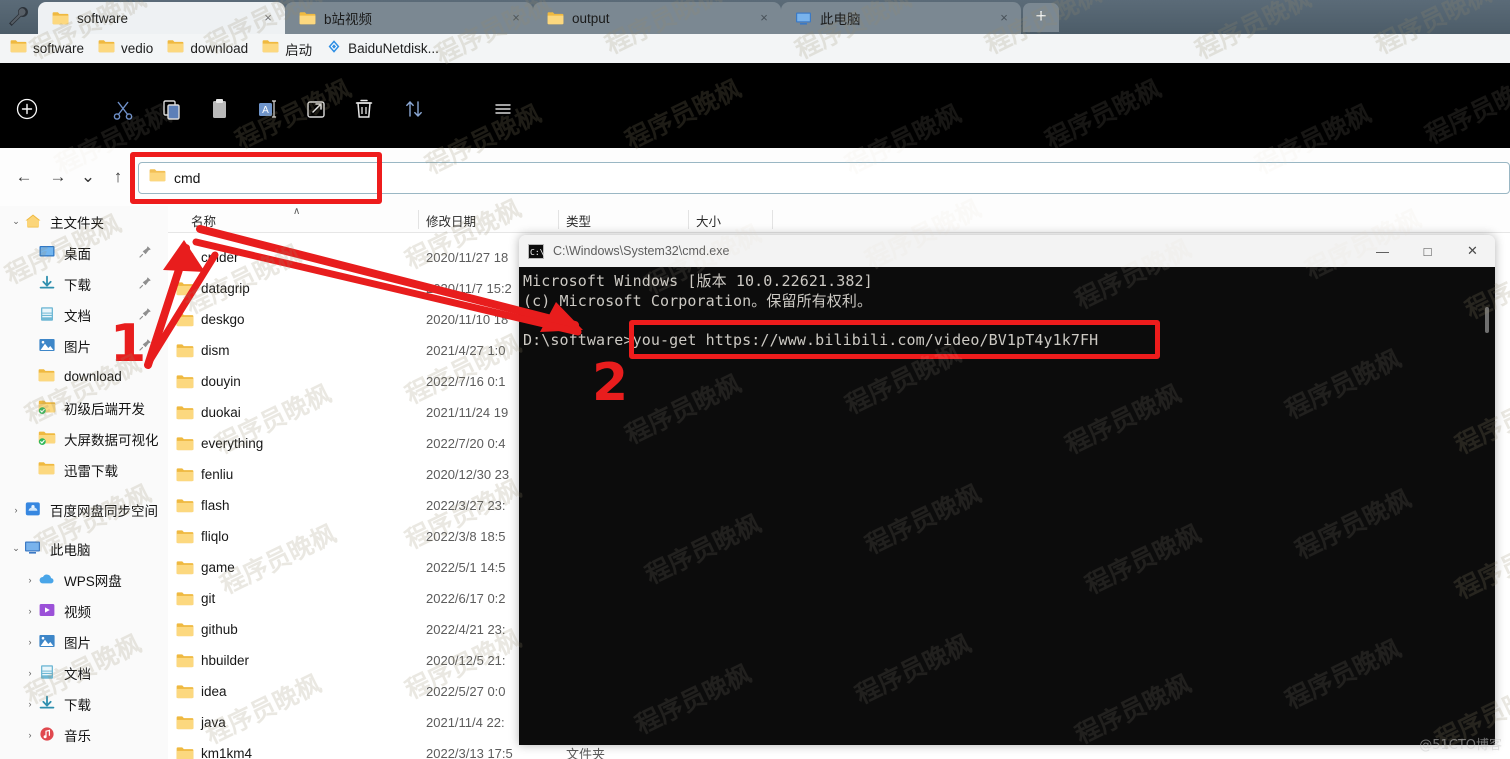 The image size is (1510, 759). What do you see at coordinates (84, 438) in the screenshot?
I see `sidebar-item-8: 大屏数据可视化` at bounding box center [84, 438].